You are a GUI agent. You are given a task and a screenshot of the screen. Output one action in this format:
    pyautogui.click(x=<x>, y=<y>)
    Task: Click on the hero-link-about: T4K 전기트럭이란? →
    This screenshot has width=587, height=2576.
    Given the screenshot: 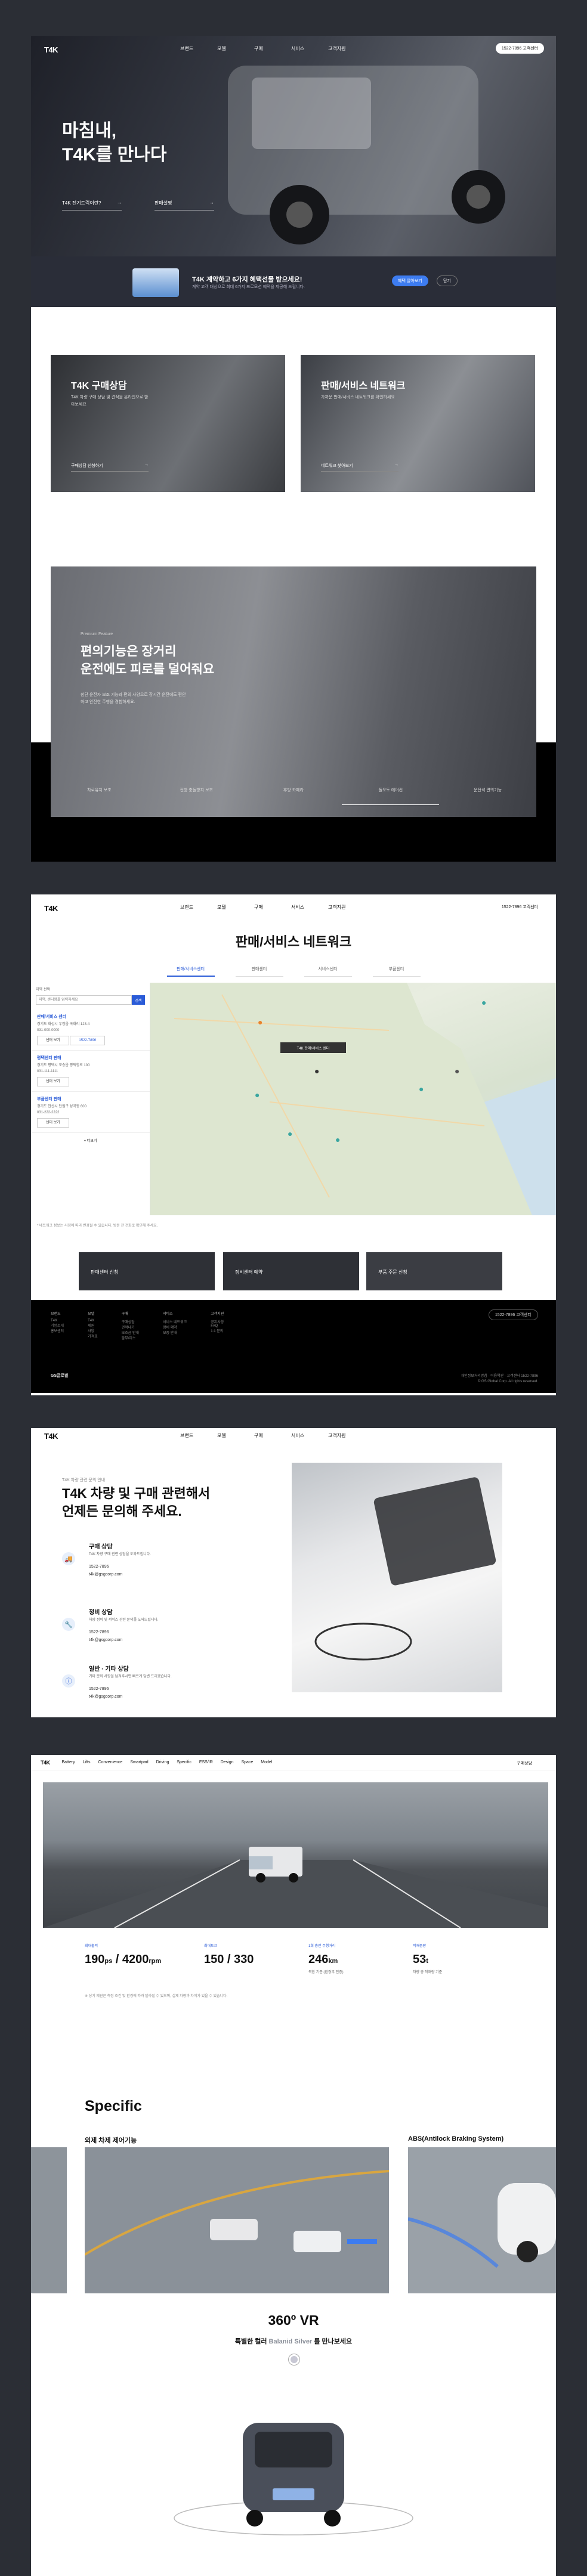 What is the action you would take?
    pyautogui.click(x=92, y=205)
    